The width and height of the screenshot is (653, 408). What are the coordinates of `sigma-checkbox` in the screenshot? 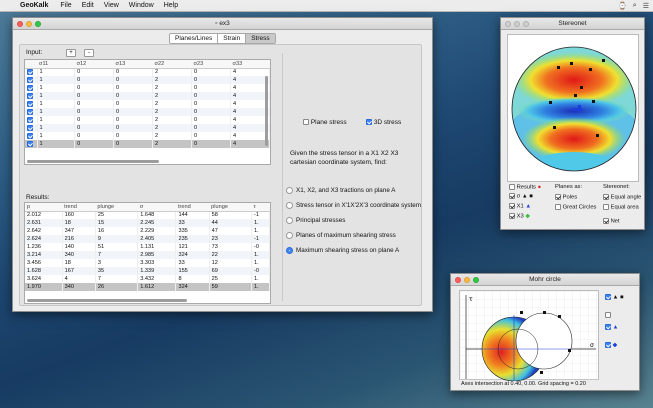 It's located at (512, 196).